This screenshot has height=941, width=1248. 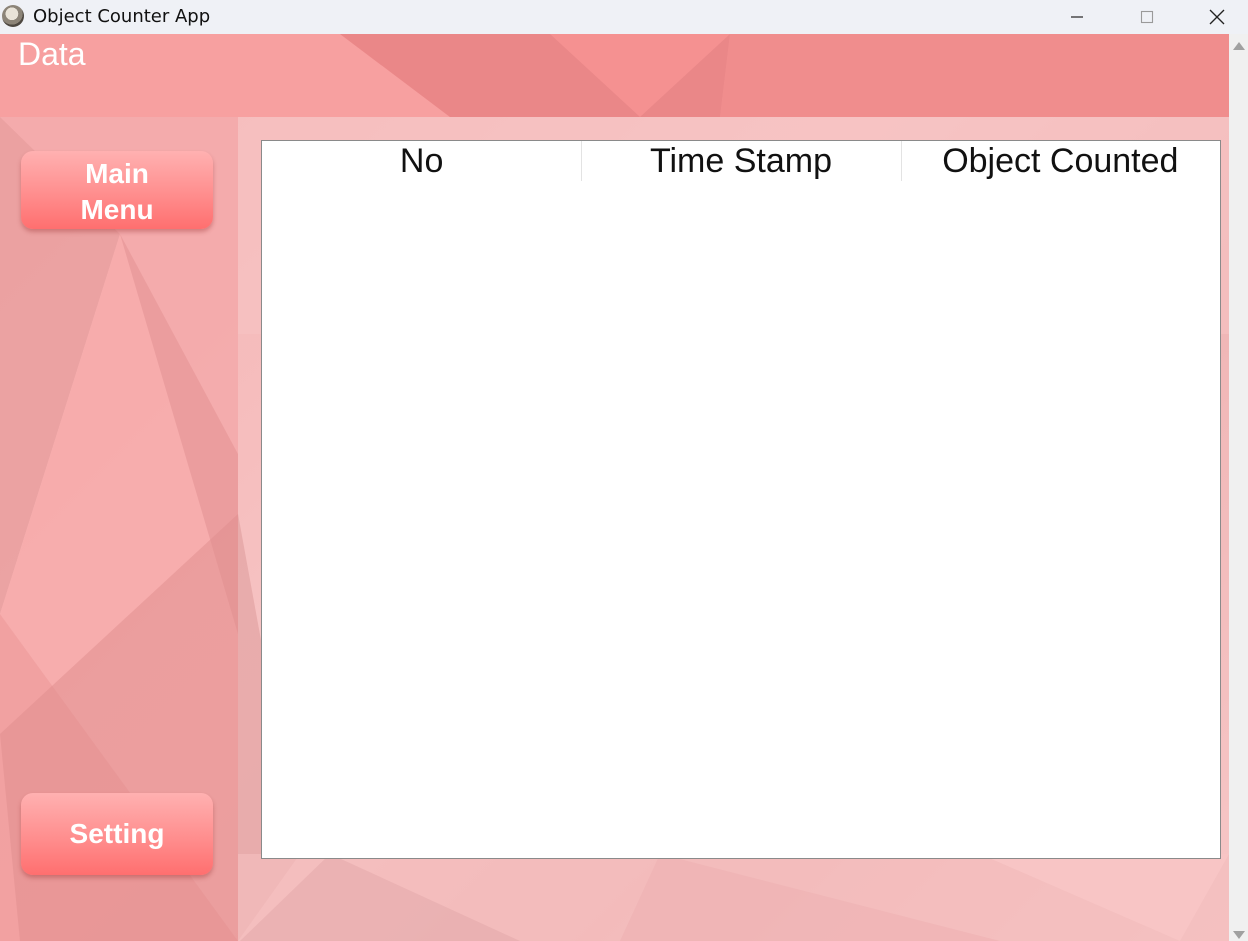 I want to click on maximize-icon, so click(x=1147, y=17).